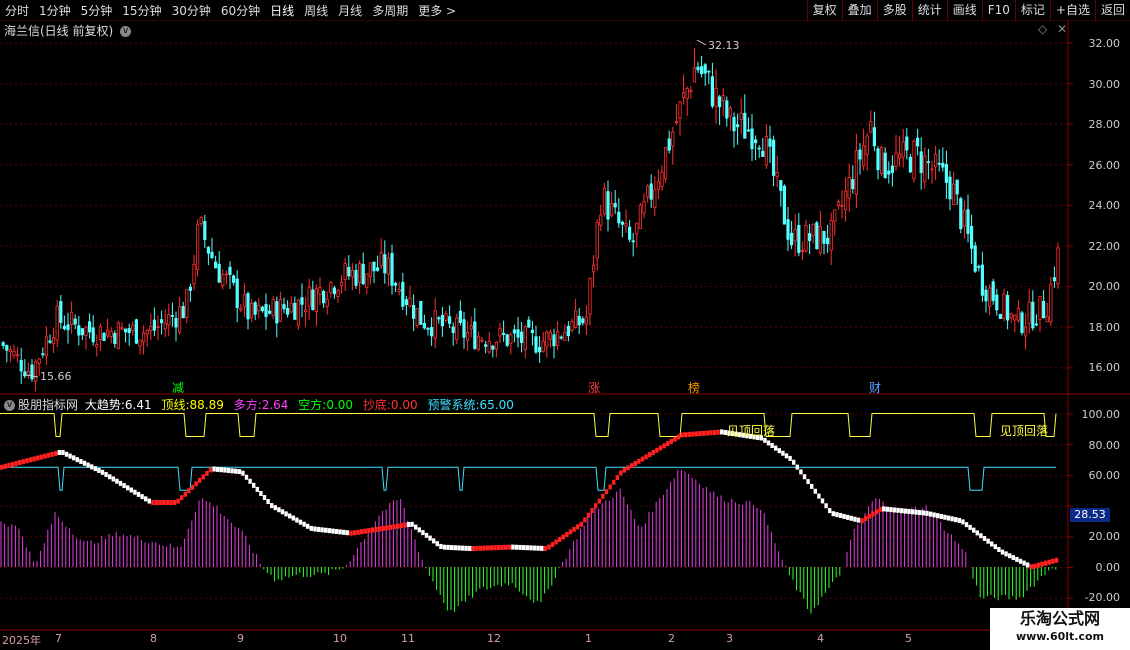 The height and width of the screenshot is (650, 1130). What do you see at coordinates (875, 387) in the screenshot?
I see `event-mark-finance: 财` at bounding box center [875, 387].